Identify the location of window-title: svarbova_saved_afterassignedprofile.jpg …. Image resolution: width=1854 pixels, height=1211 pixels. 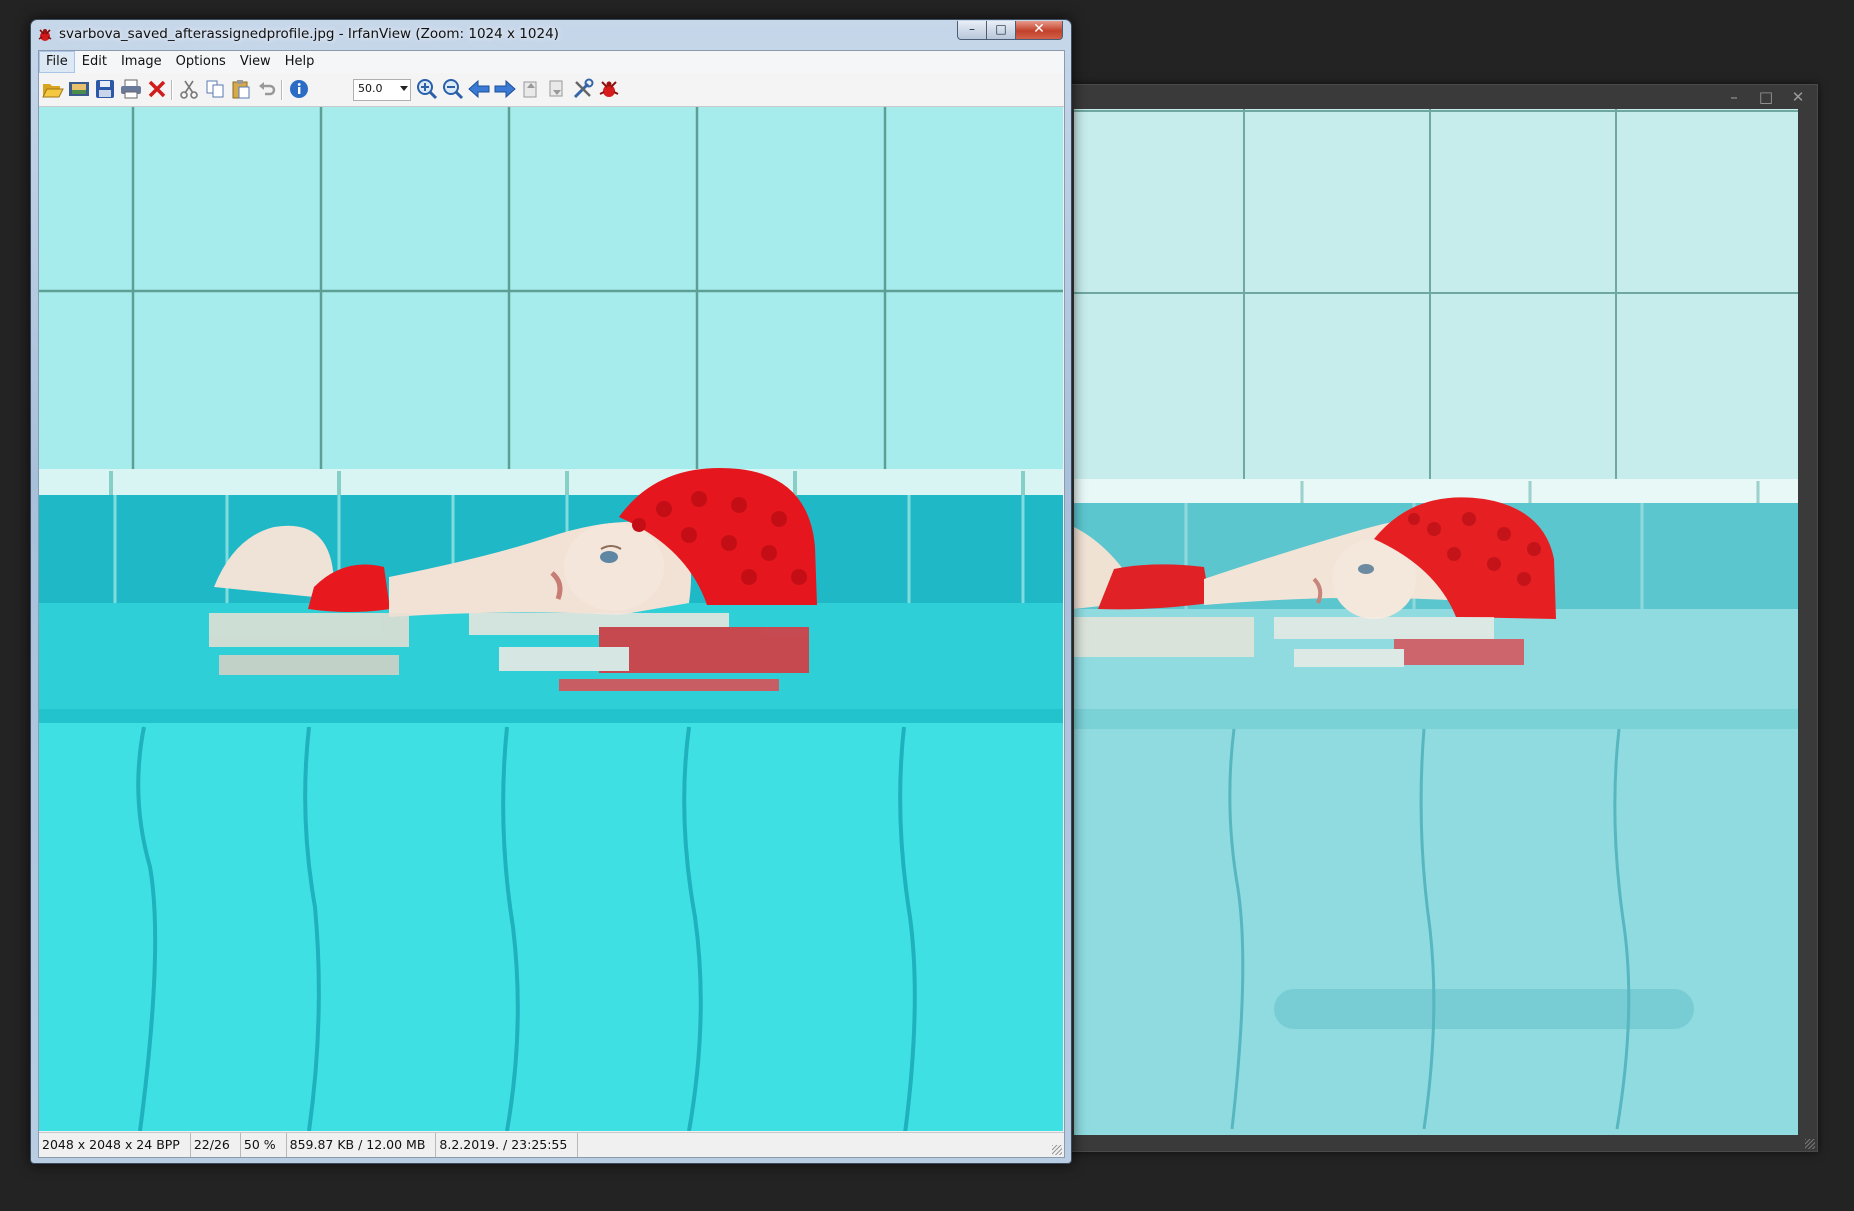
(309, 34).